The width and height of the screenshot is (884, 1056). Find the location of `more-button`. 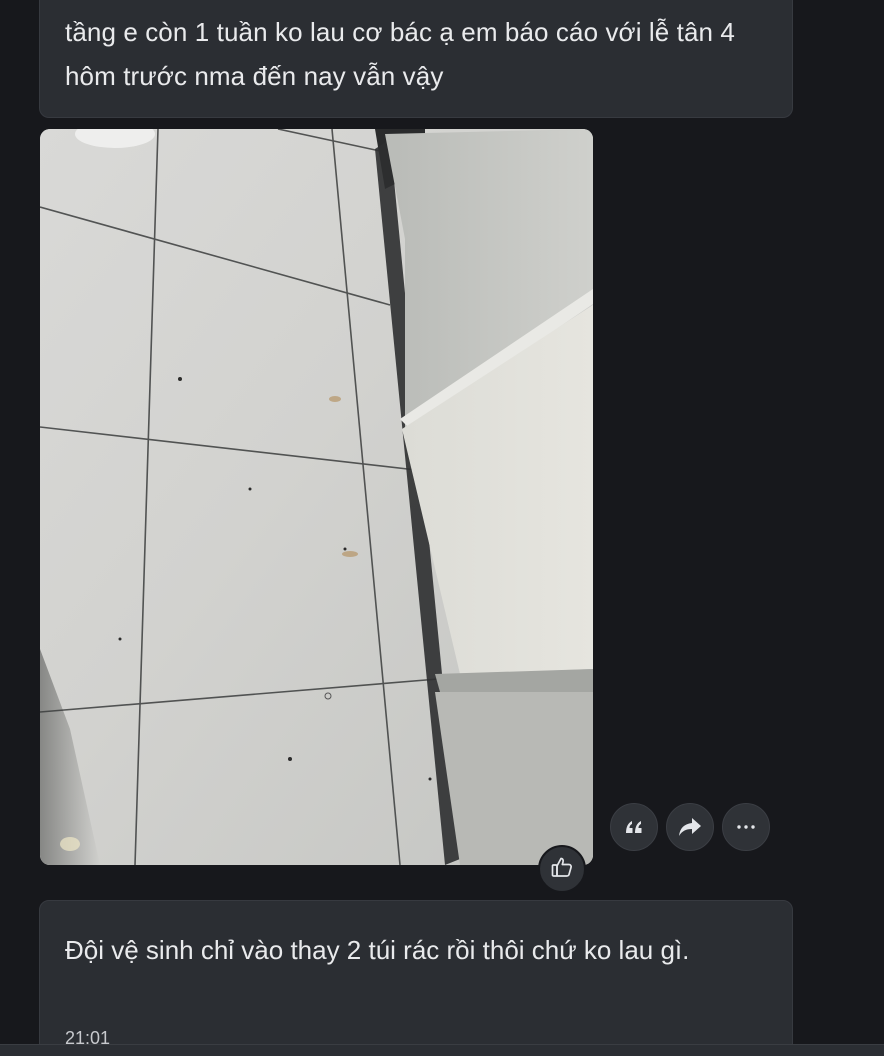

more-button is located at coordinates (746, 827).